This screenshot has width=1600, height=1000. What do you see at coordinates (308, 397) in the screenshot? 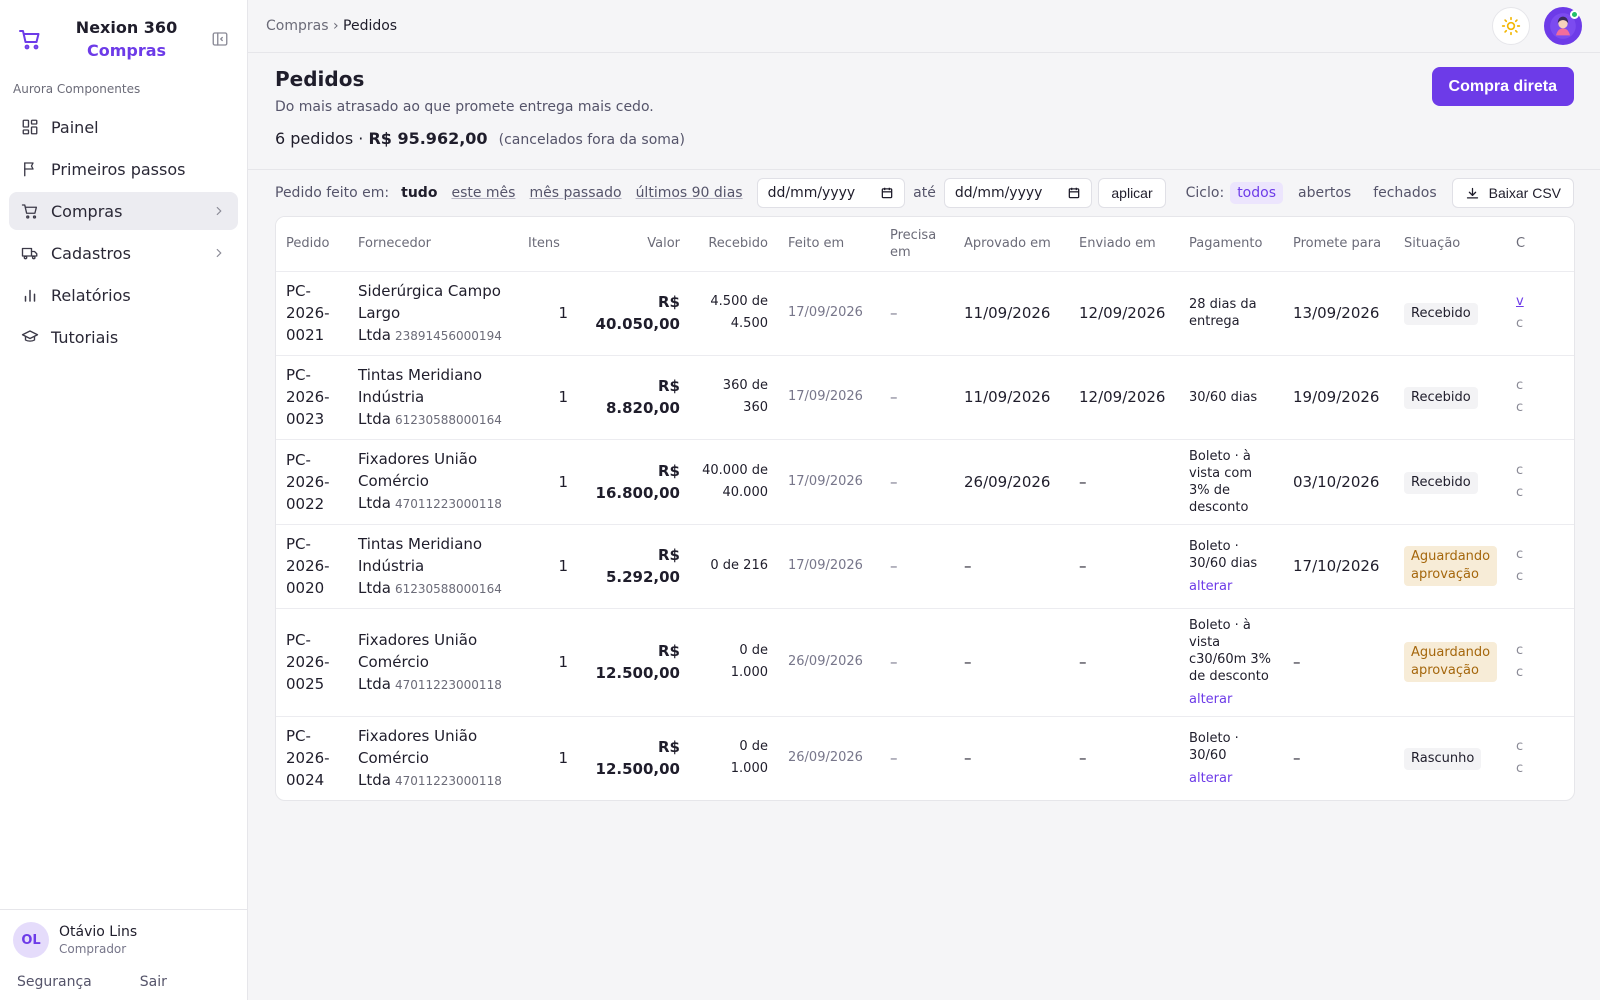
I see `order-id: PC-2026-0023` at bounding box center [308, 397].